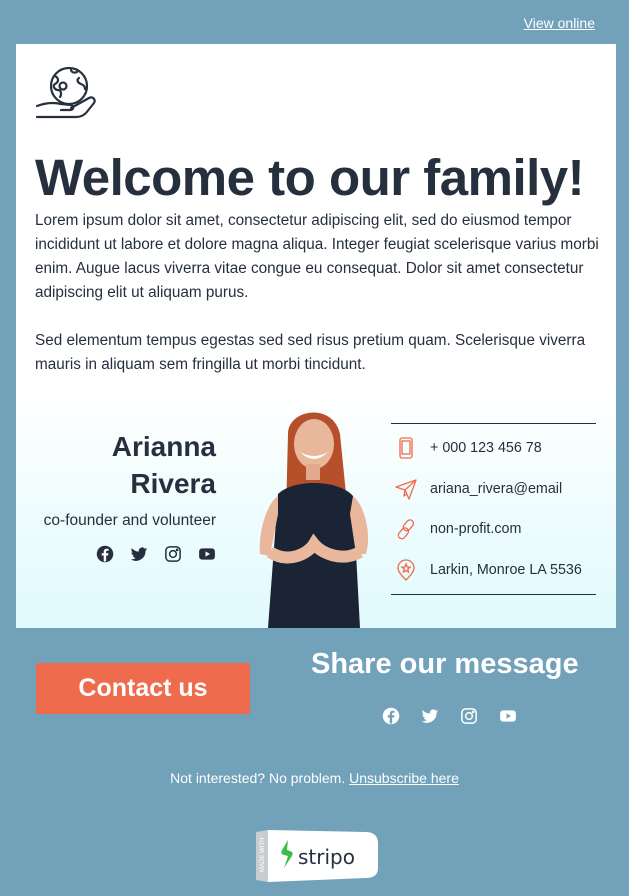  What do you see at coordinates (310, 177) in the screenshot?
I see `page-title: Welcome to our family!` at bounding box center [310, 177].